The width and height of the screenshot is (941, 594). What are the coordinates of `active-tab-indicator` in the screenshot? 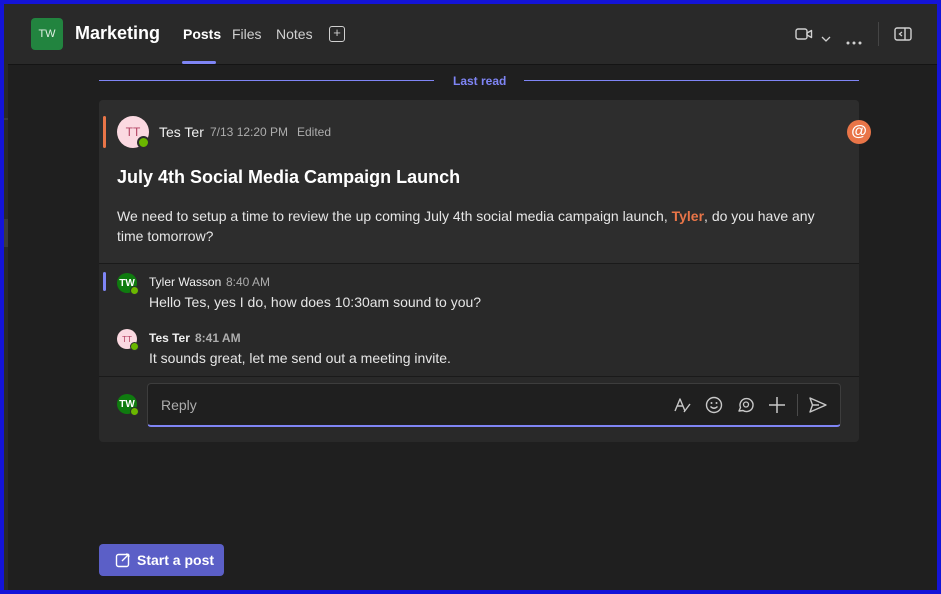 It's located at (199, 62).